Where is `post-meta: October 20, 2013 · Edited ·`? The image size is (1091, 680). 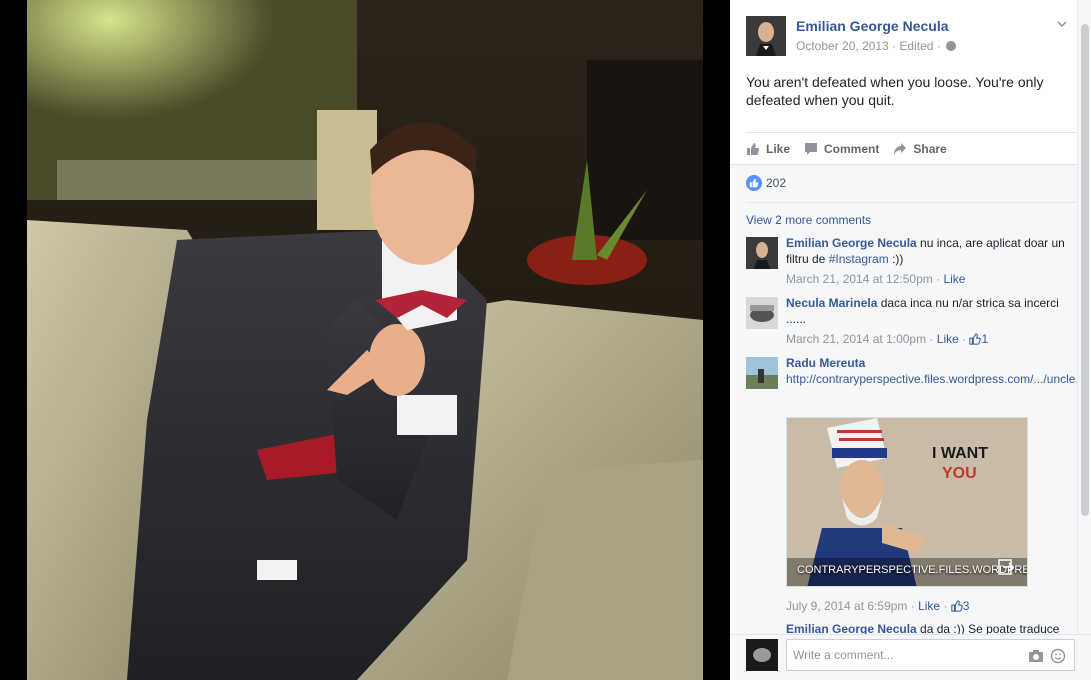
post-meta: October 20, 2013 · Edited · is located at coordinates (876, 46).